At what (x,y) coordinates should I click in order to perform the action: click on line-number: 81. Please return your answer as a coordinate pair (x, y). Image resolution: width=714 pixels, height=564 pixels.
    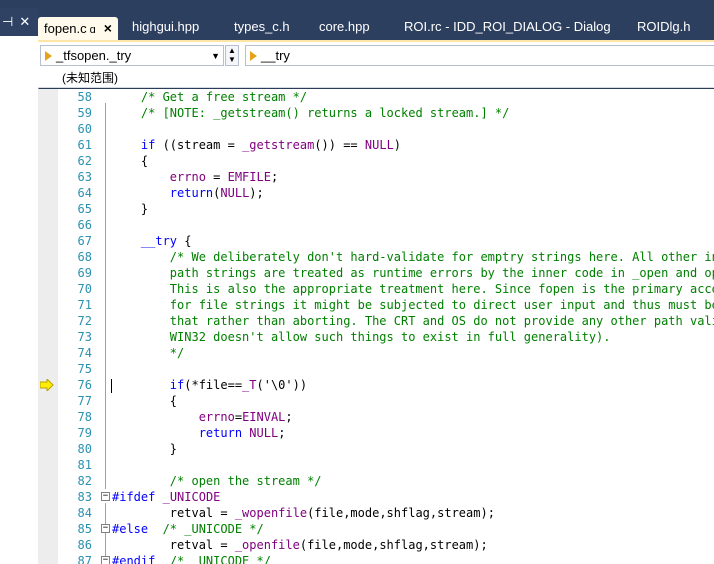
    Looking at the image, I should click on (84, 465).